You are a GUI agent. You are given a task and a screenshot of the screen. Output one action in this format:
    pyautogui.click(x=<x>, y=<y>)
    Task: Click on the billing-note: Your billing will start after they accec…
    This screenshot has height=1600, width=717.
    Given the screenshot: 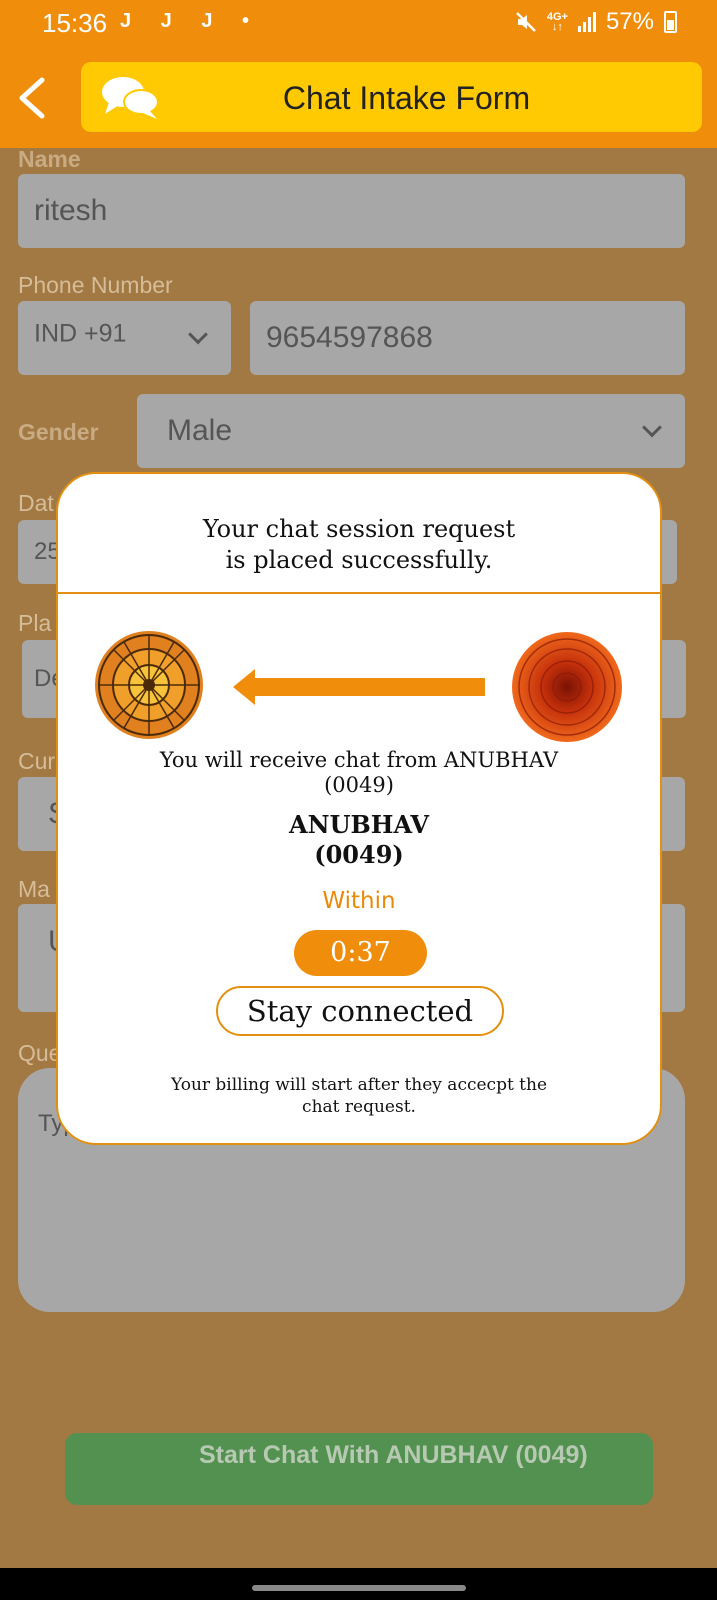 What is the action you would take?
    pyautogui.click(x=359, y=1096)
    